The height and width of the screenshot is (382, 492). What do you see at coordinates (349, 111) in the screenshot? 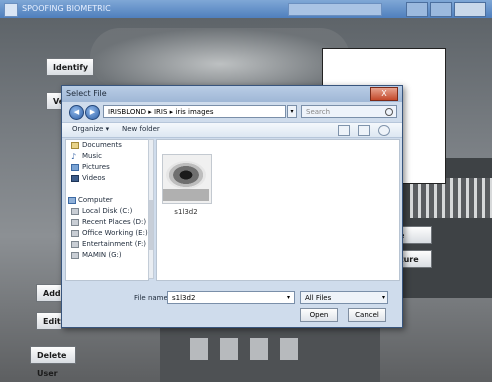
I see `search-input: Search` at bounding box center [349, 111].